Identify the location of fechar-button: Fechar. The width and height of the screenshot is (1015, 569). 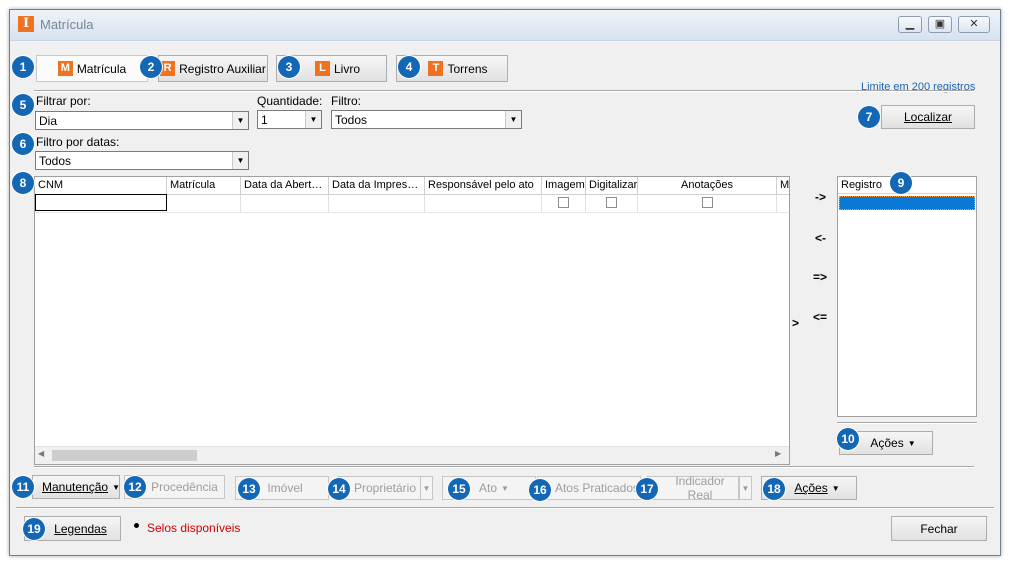
(939, 528).